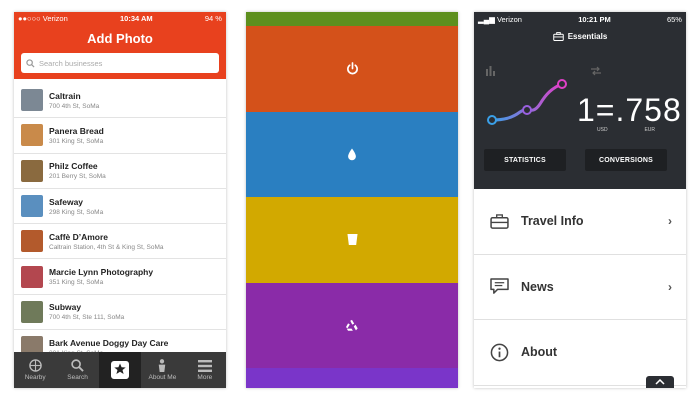  I want to click on search-container: Search businesses, so click(120, 66).